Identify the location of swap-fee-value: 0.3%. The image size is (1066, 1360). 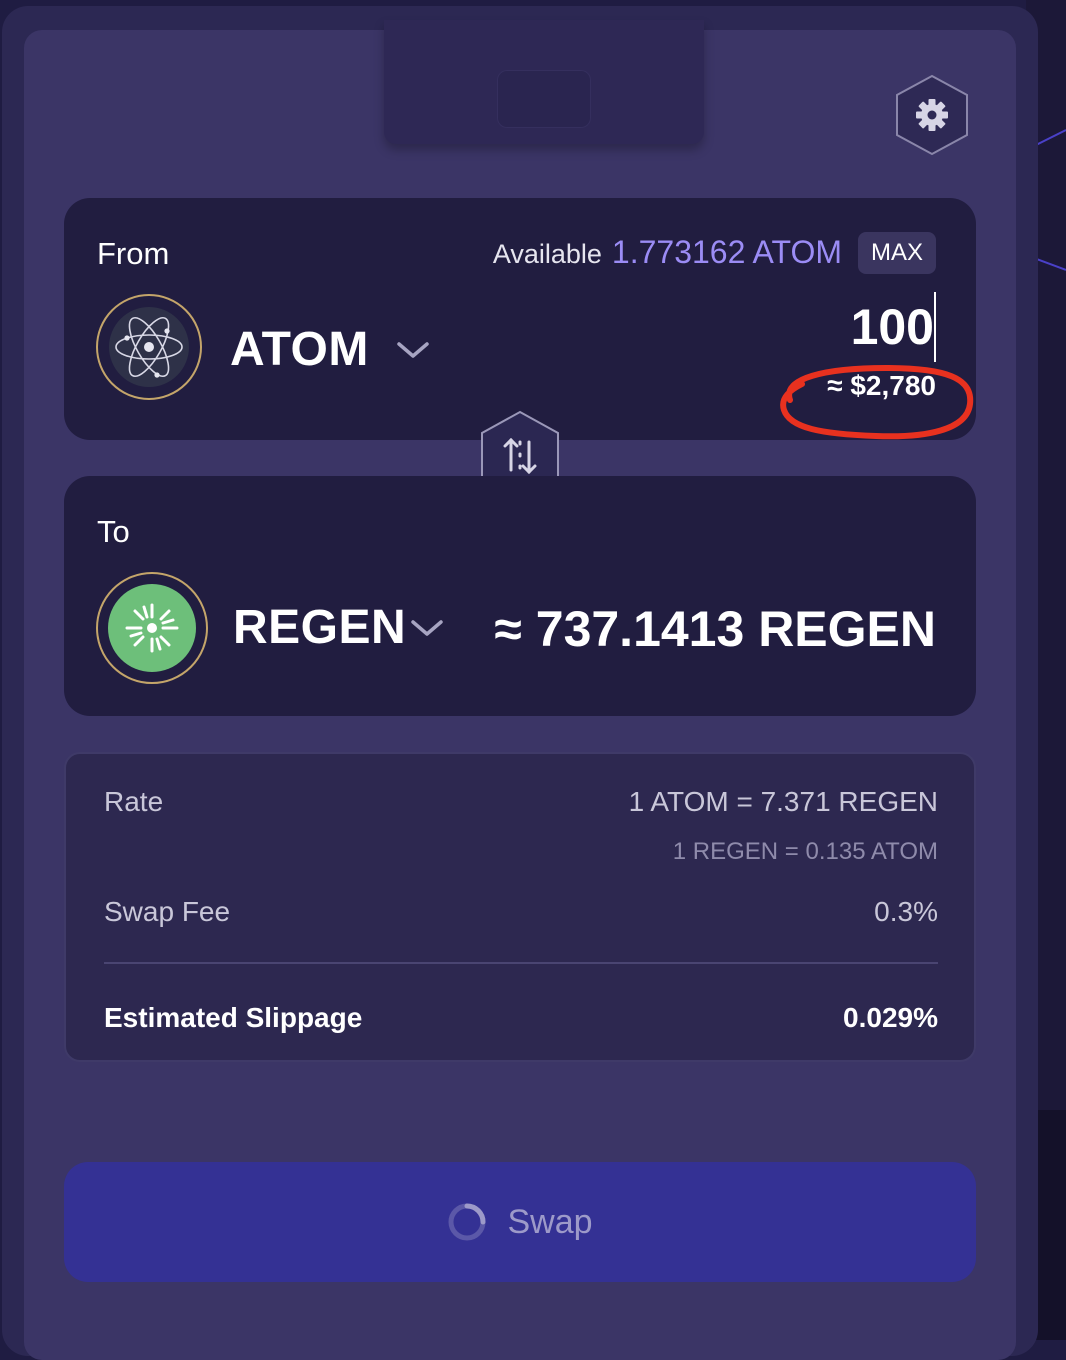
(906, 911).